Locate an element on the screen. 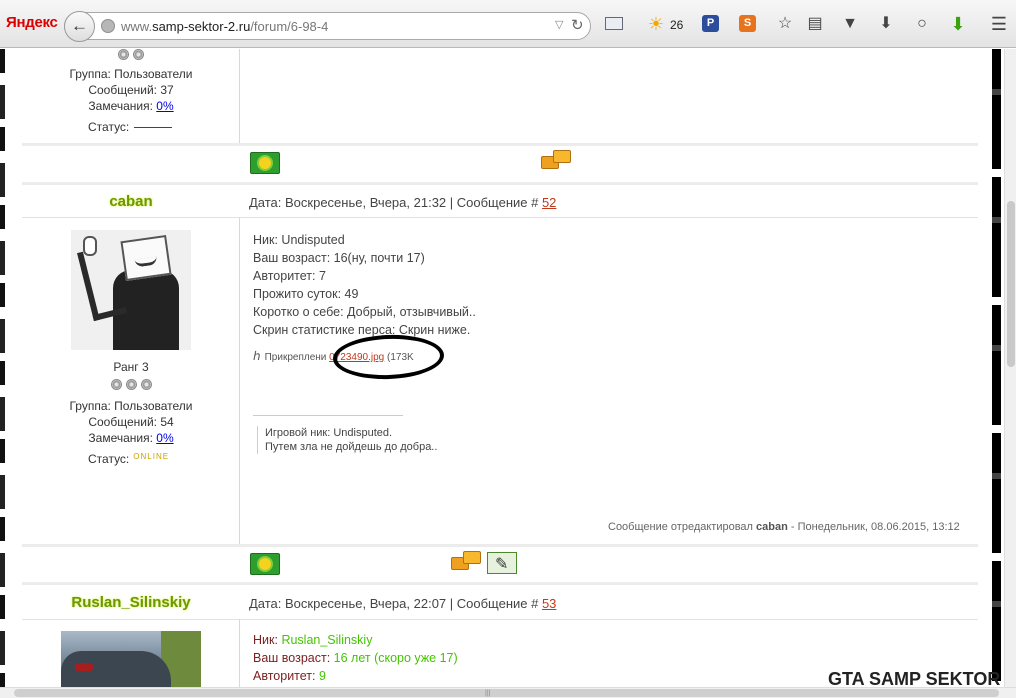 Image resolution: width=1016 pixels, height=698 pixels. user-status: Статус: ONLINE is located at coordinates (128, 459).